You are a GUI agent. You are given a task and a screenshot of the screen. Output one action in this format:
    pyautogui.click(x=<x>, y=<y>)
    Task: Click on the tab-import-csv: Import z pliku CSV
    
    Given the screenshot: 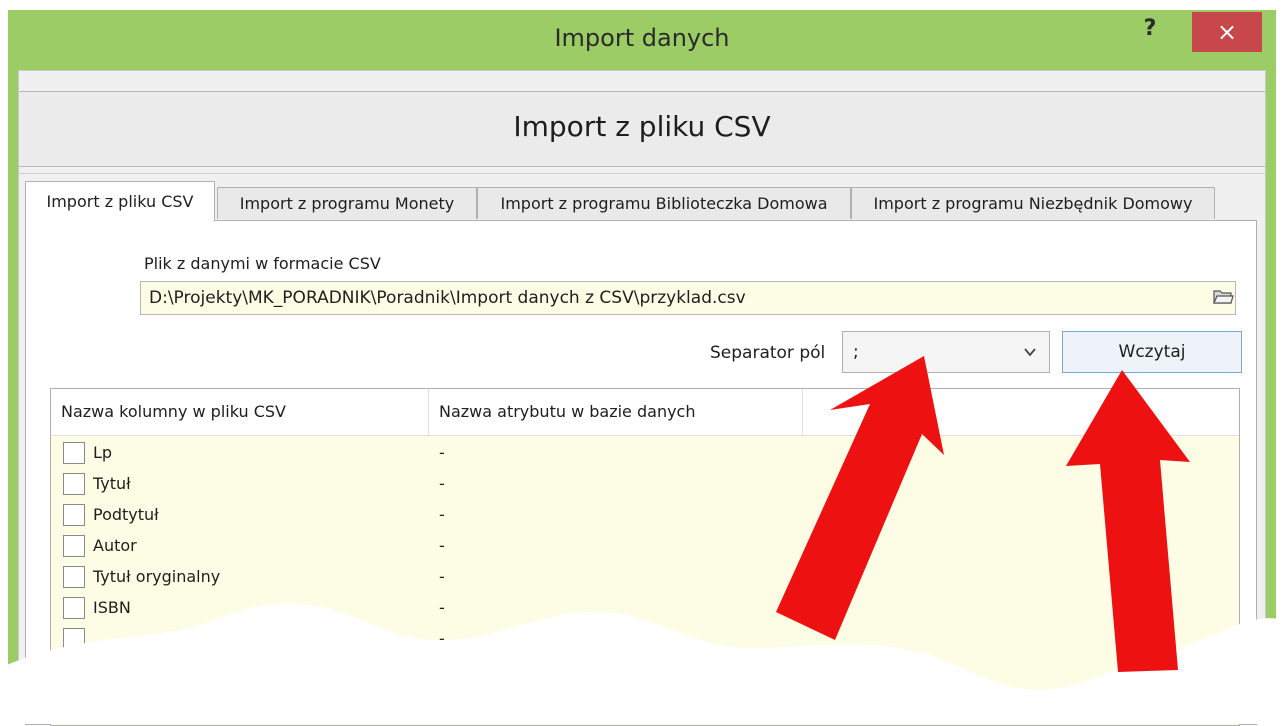 What is the action you would take?
    pyautogui.click(x=120, y=201)
    